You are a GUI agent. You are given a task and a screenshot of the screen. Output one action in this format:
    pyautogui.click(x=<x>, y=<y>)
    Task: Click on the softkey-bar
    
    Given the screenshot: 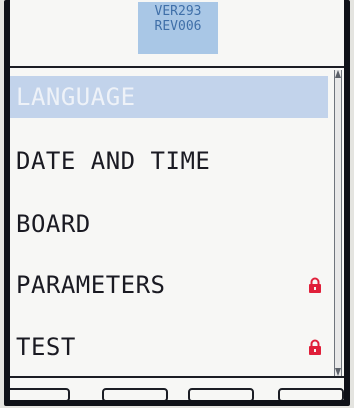 What is the action you would take?
    pyautogui.click(x=177, y=391)
    